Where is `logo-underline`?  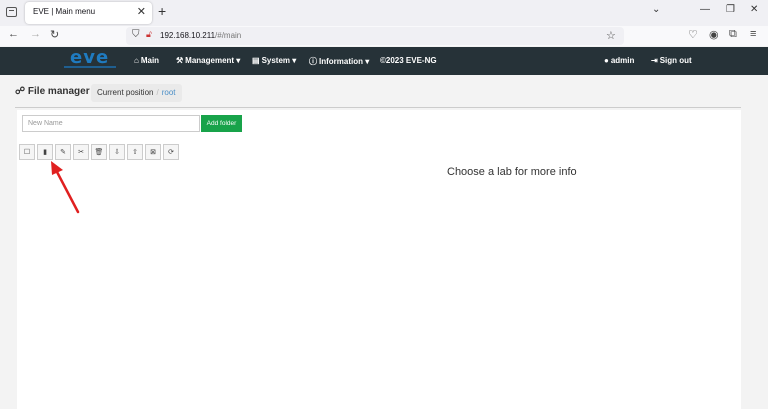
logo-underline is located at coordinates (90, 67).